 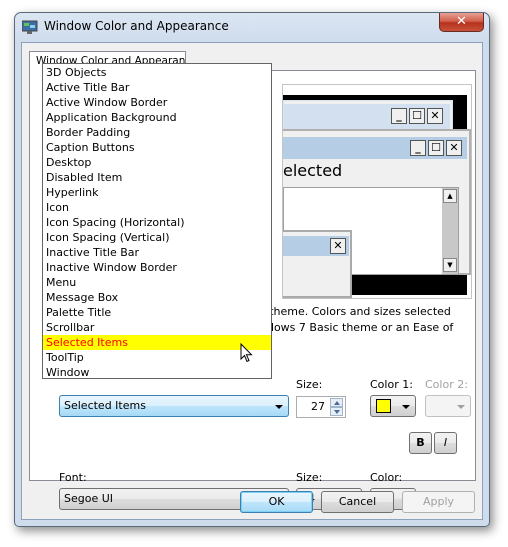 I want to click on item-size-spinner, so click(x=336, y=407).